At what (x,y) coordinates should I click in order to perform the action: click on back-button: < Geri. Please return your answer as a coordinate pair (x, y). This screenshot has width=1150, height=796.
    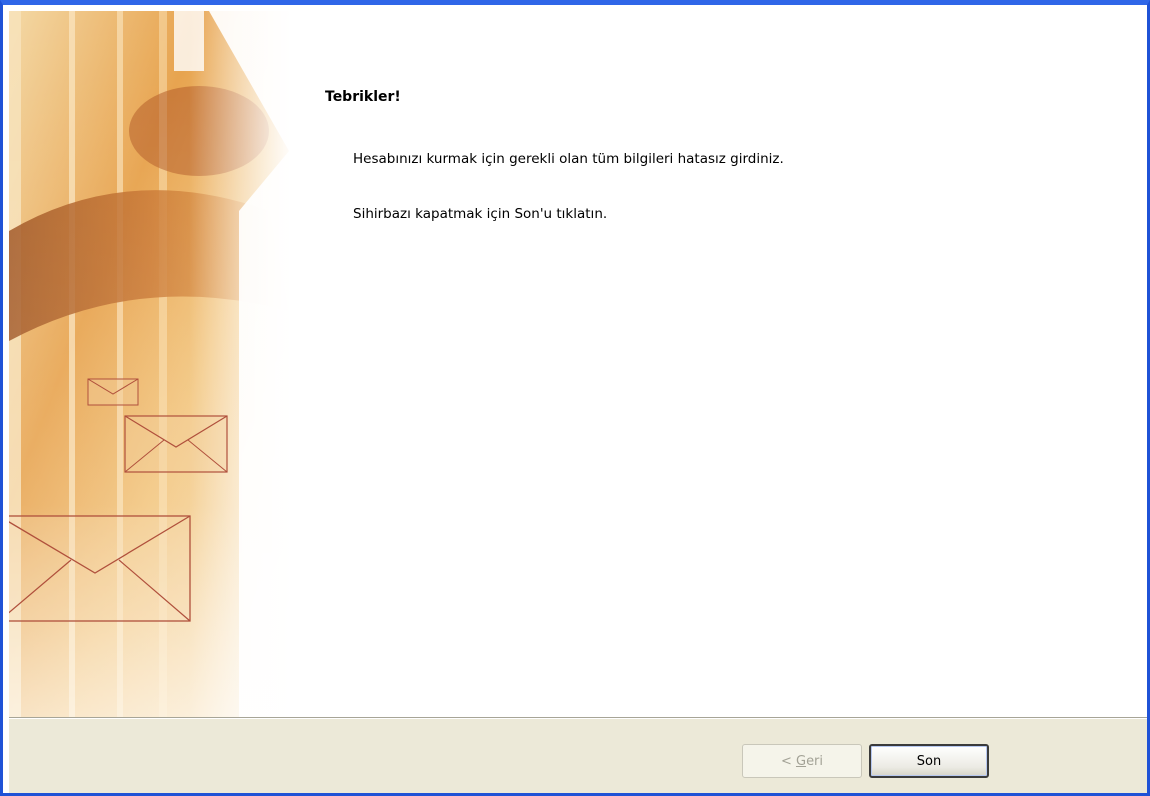
    Looking at the image, I should click on (802, 761).